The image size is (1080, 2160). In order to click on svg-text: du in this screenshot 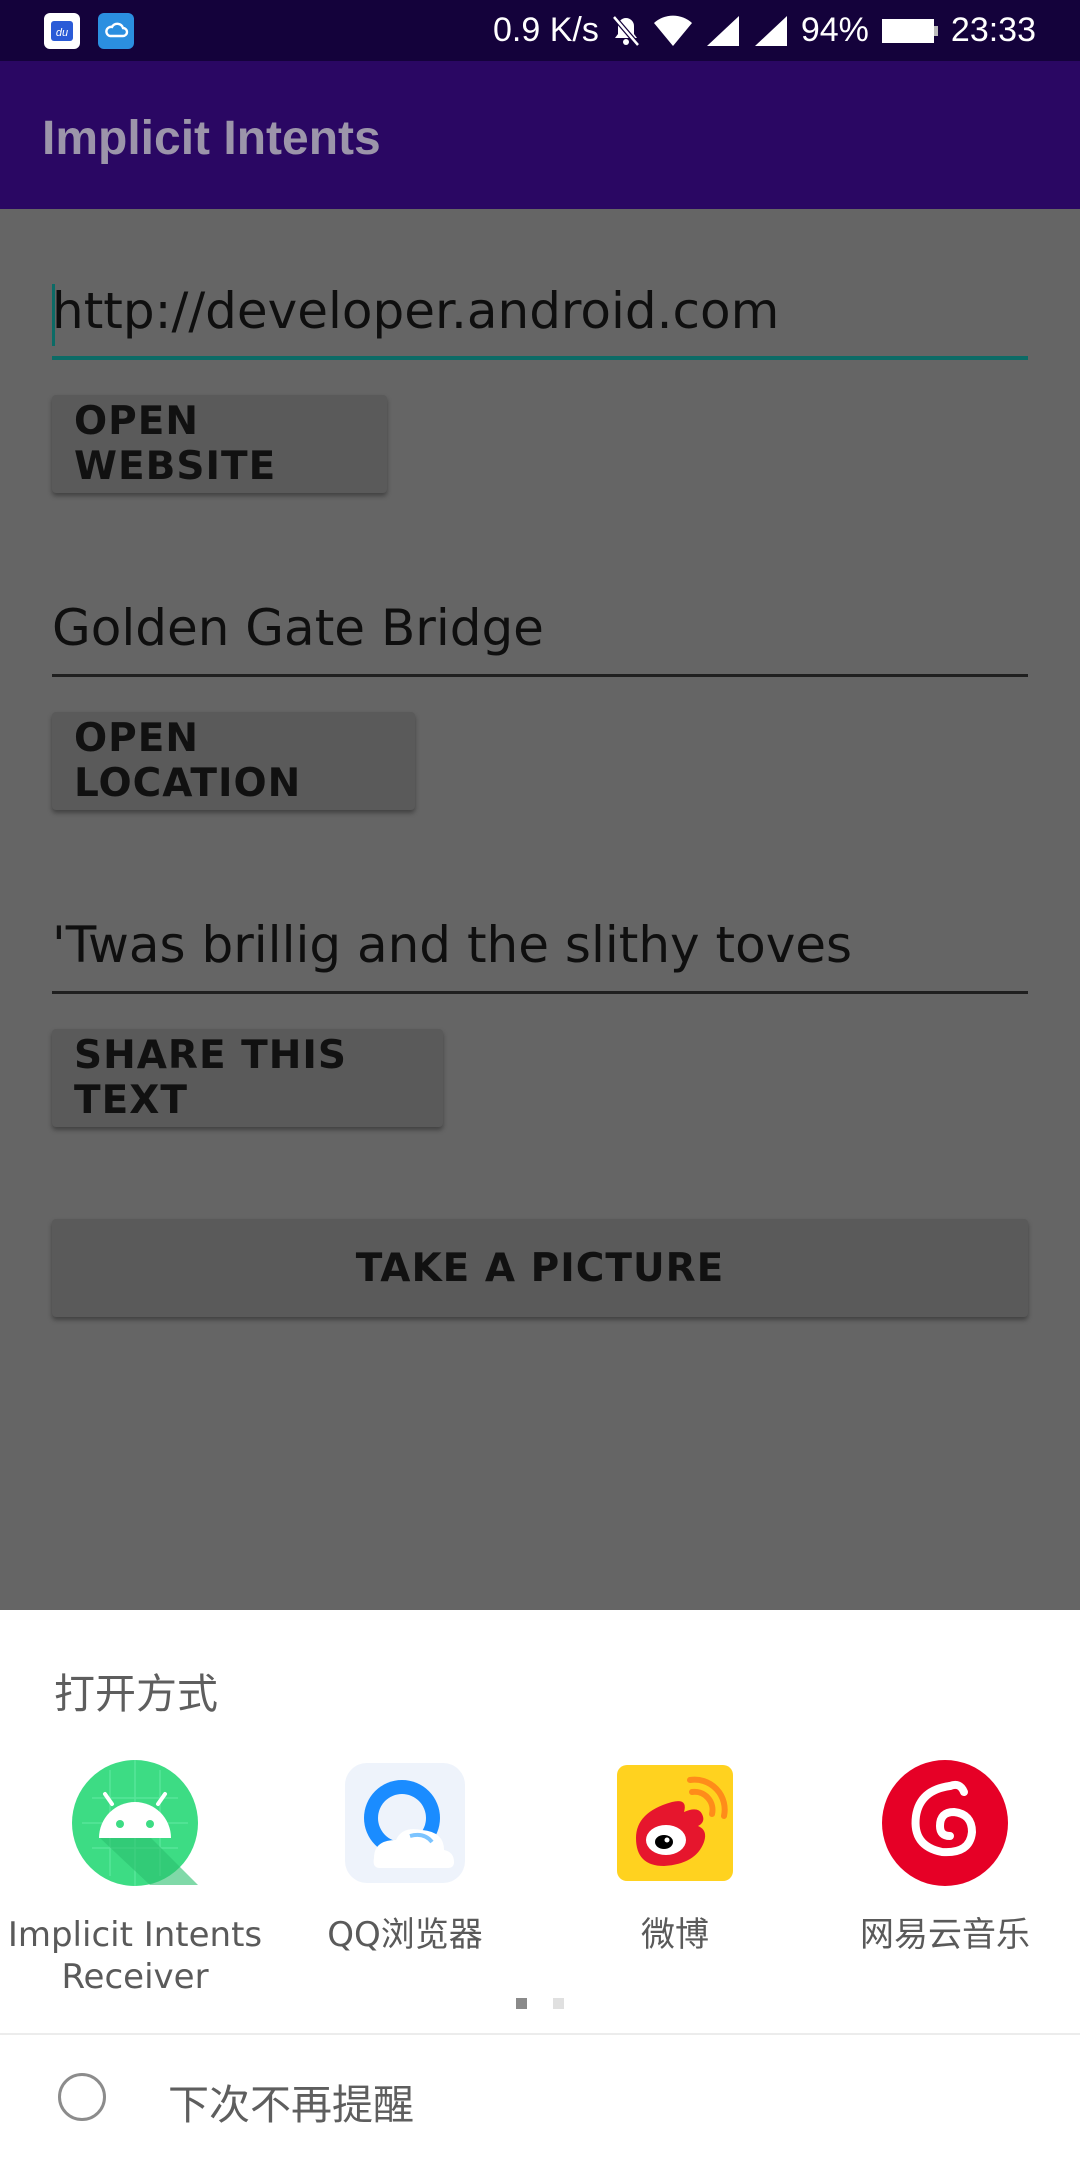, I will do `click(62, 33)`.